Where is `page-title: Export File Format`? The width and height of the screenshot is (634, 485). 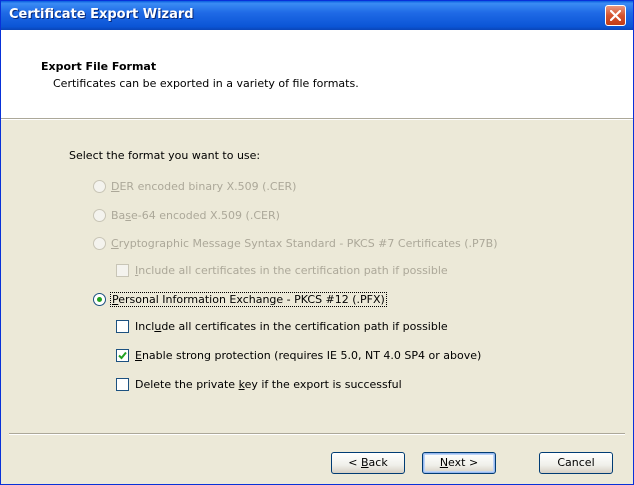 page-title: Export File Format is located at coordinates (99, 66).